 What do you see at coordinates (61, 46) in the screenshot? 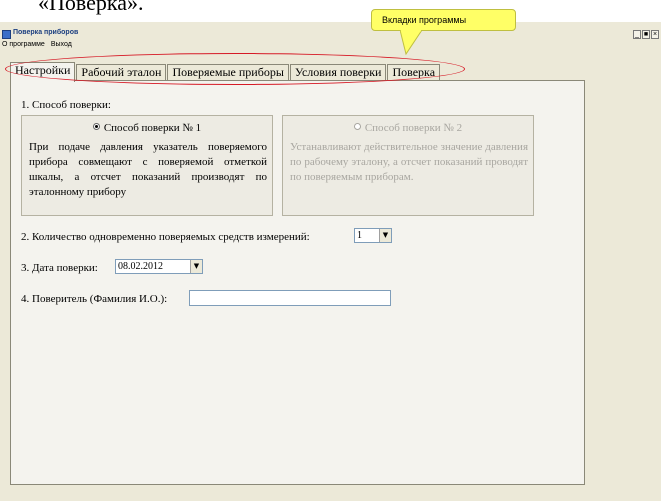
I see `menu-item-exit: Выход` at bounding box center [61, 46].